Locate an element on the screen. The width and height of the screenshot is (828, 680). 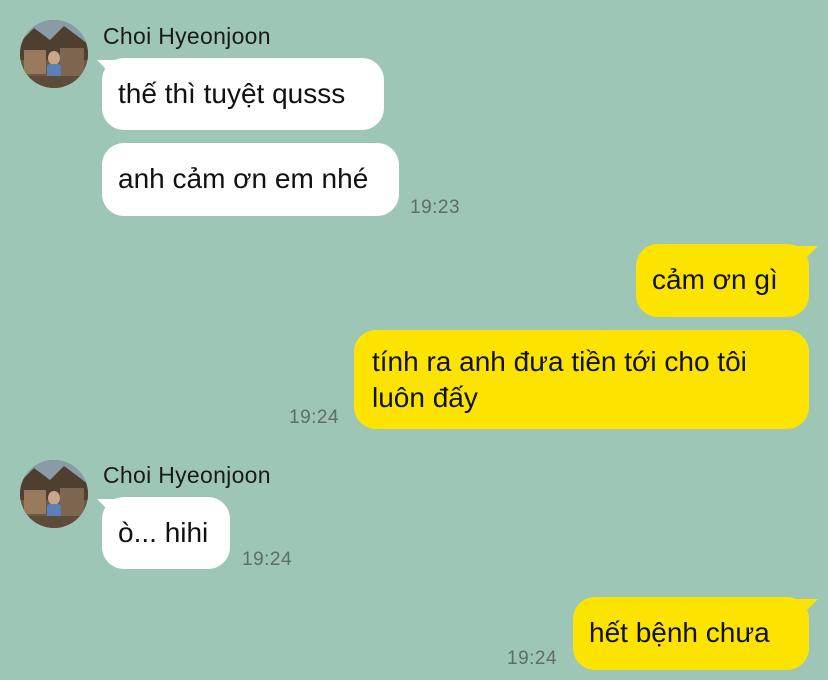
message-bubble-outgoing: cảm ơn gì is located at coordinates (722, 280).